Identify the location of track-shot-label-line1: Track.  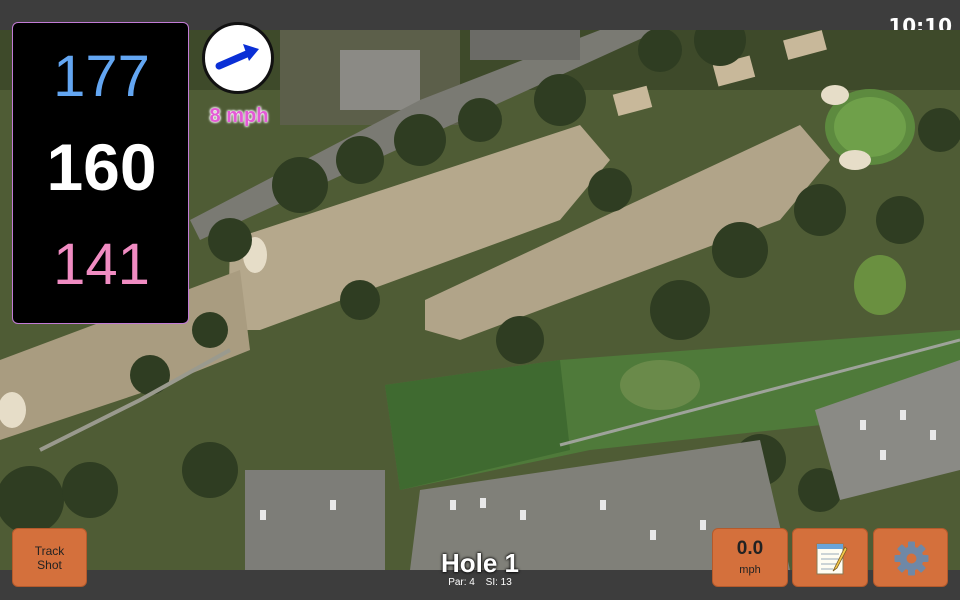
(49, 551).